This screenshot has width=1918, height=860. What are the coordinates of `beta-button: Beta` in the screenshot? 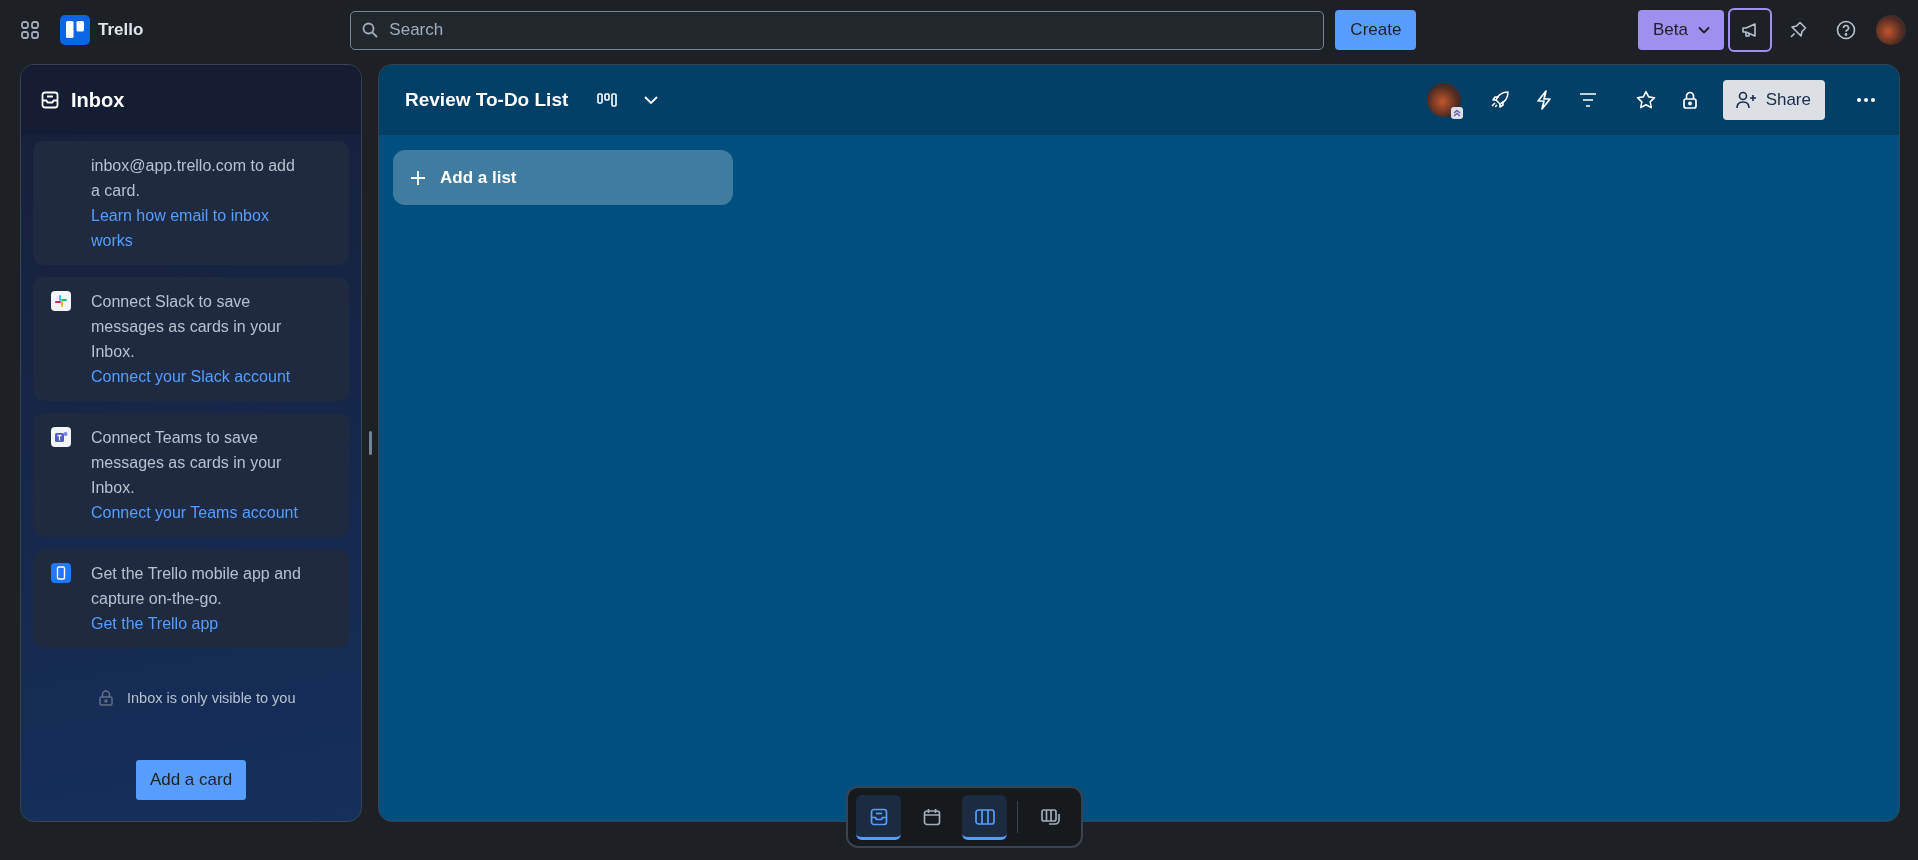 It's located at (1681, 30).